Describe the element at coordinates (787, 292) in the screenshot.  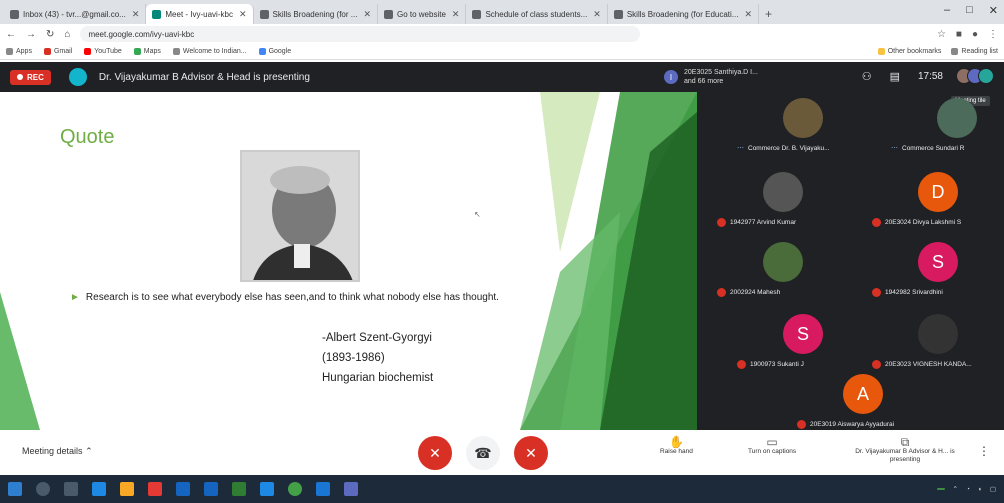
I see `participant-name-row: 2002924 Mahesh` at that location.